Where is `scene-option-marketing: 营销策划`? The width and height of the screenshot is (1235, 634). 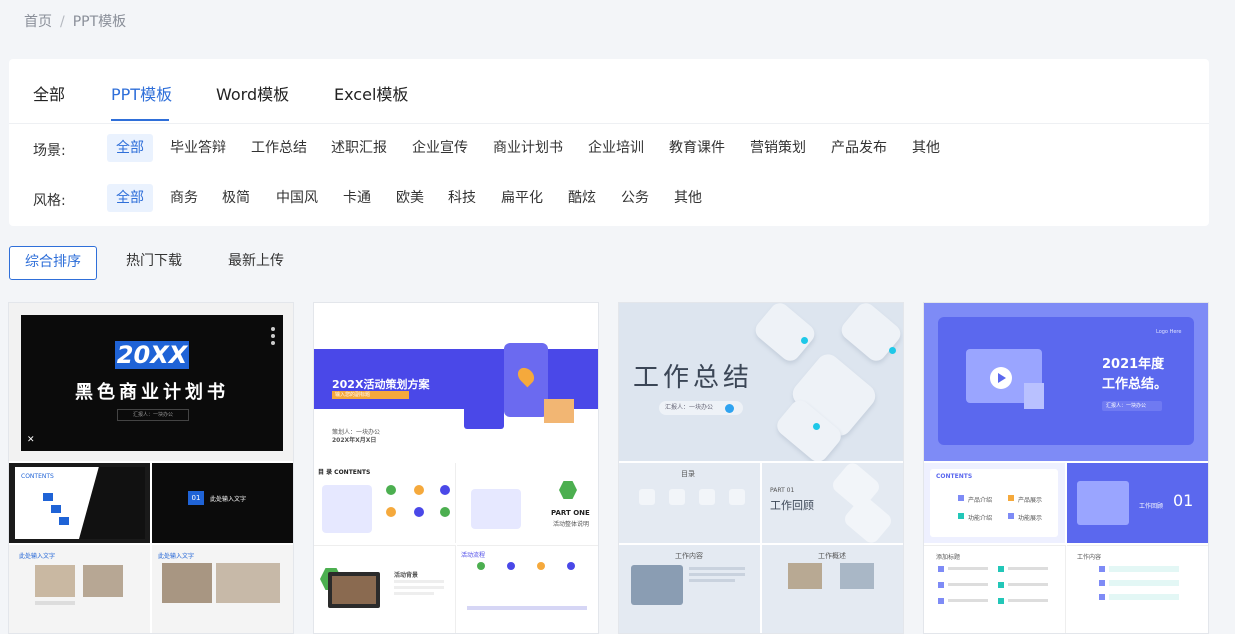
scene-option-marketing: 营销策划 is located at coordinates (778, 148).